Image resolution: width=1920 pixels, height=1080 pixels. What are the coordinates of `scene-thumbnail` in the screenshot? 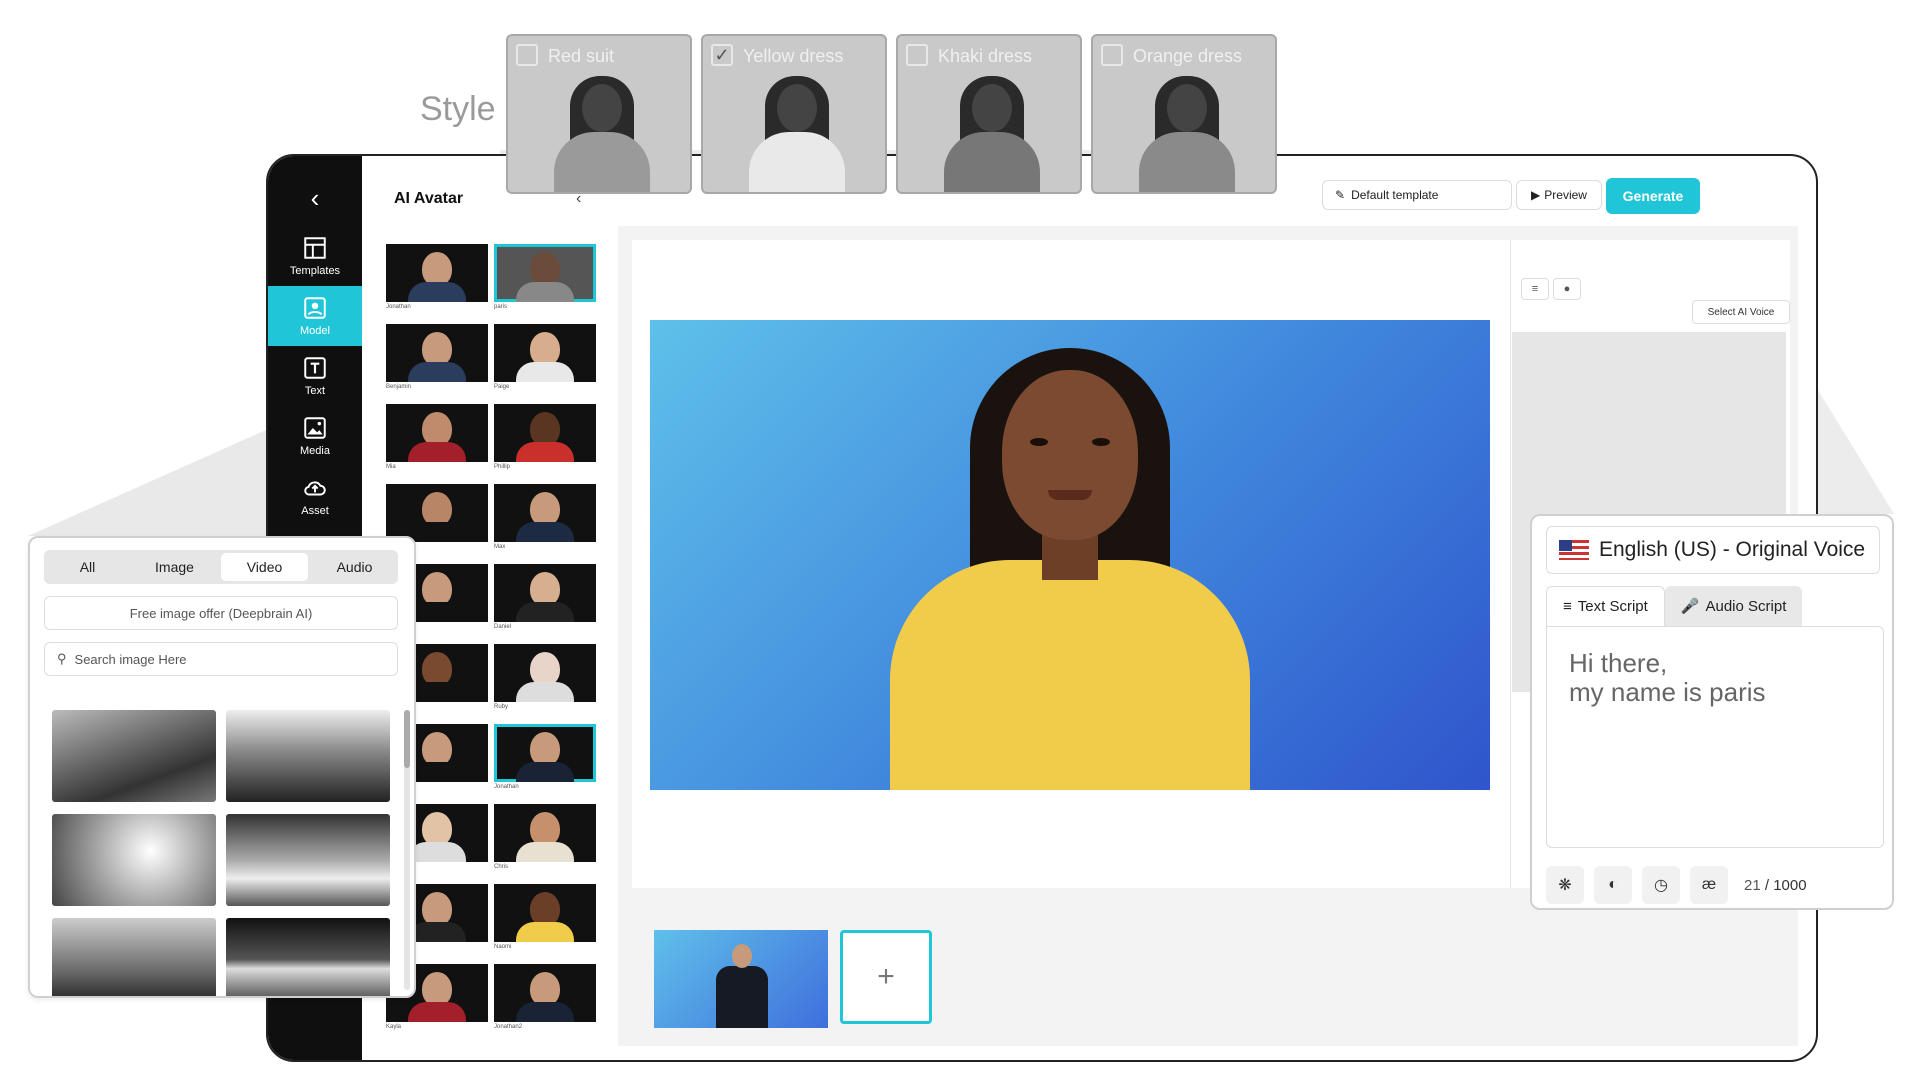 It's located at (741, 979).